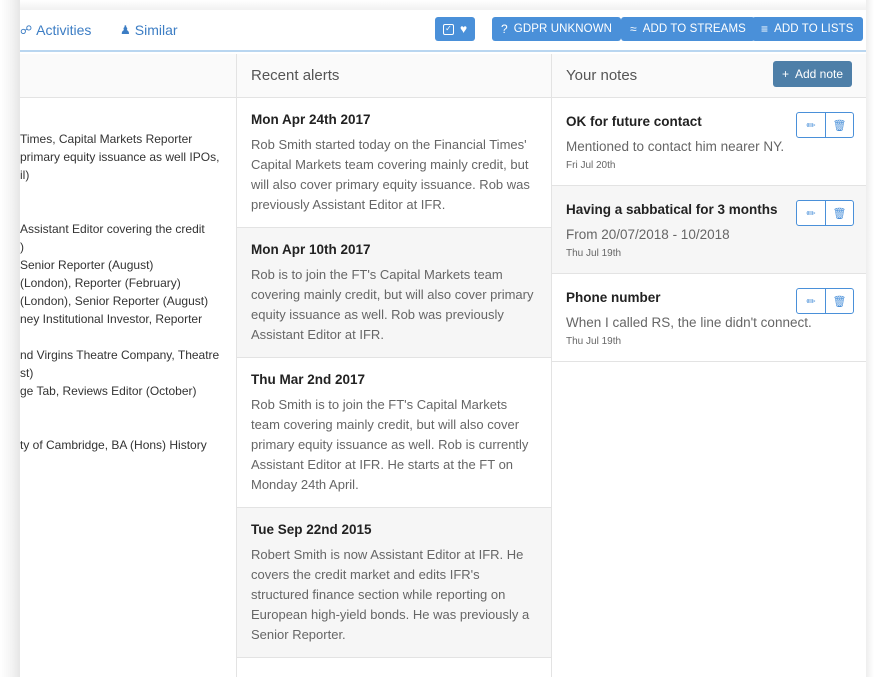 This screenshot has height=677, width=874. I want to click on bio-line: il), so click(25, 175).